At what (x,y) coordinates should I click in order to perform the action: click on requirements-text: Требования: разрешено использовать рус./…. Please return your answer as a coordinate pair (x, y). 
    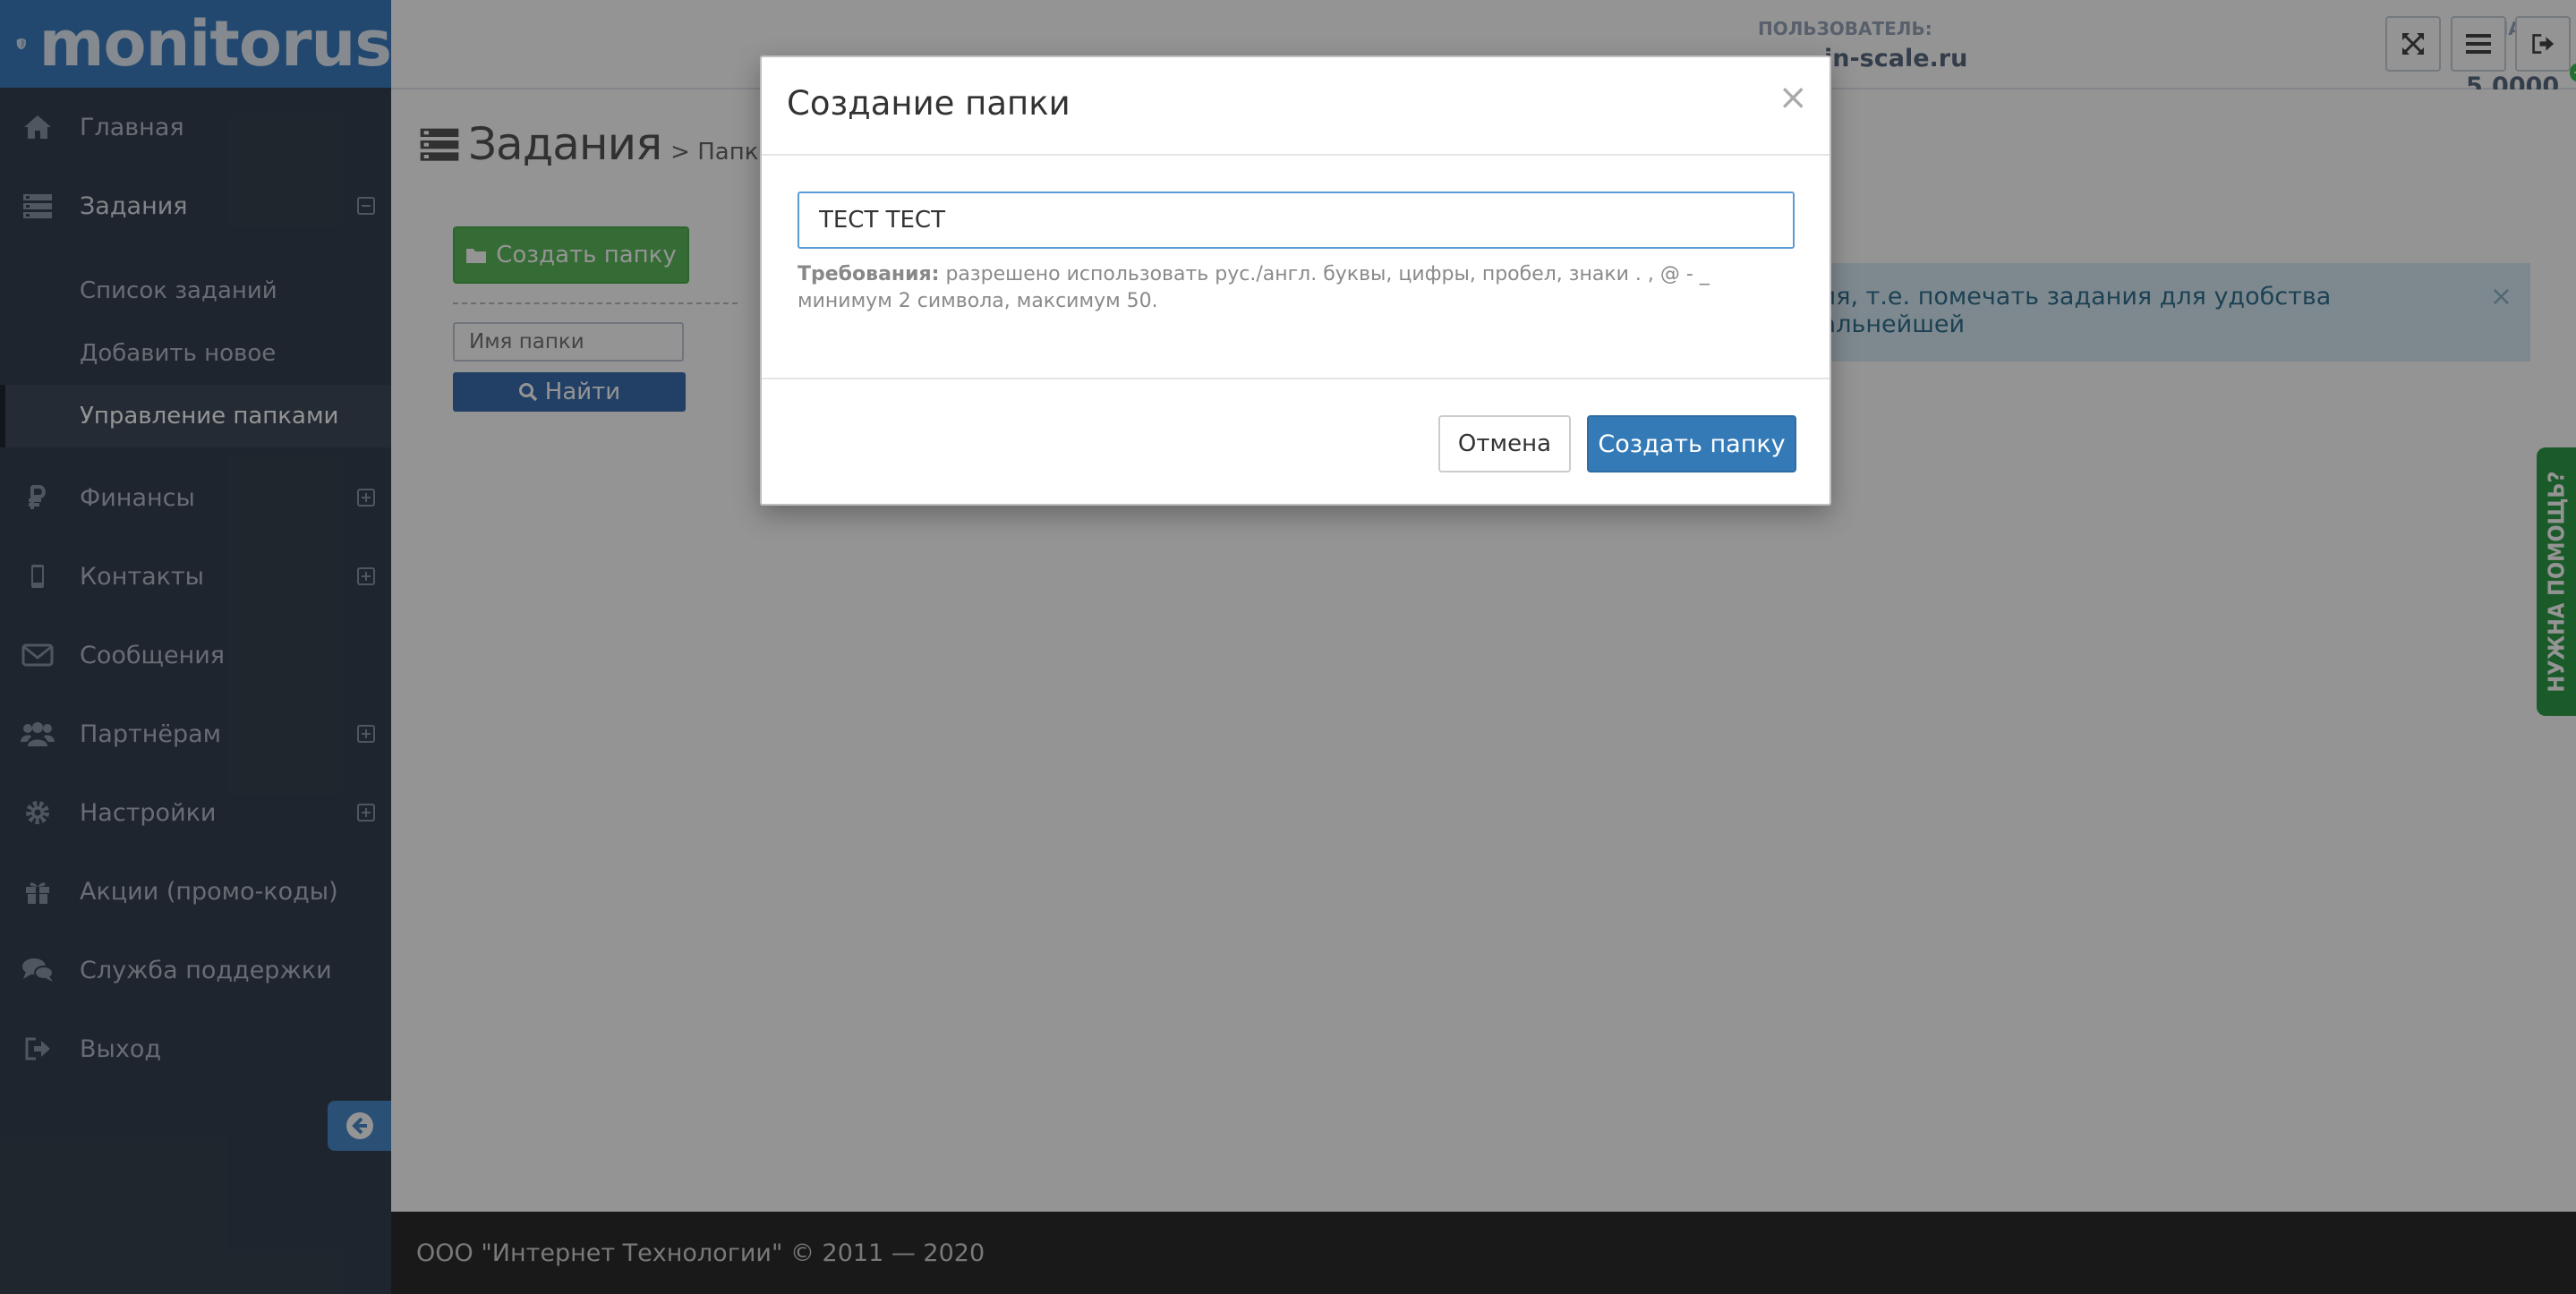
    Looking at the image, I should click on (1296, 288).